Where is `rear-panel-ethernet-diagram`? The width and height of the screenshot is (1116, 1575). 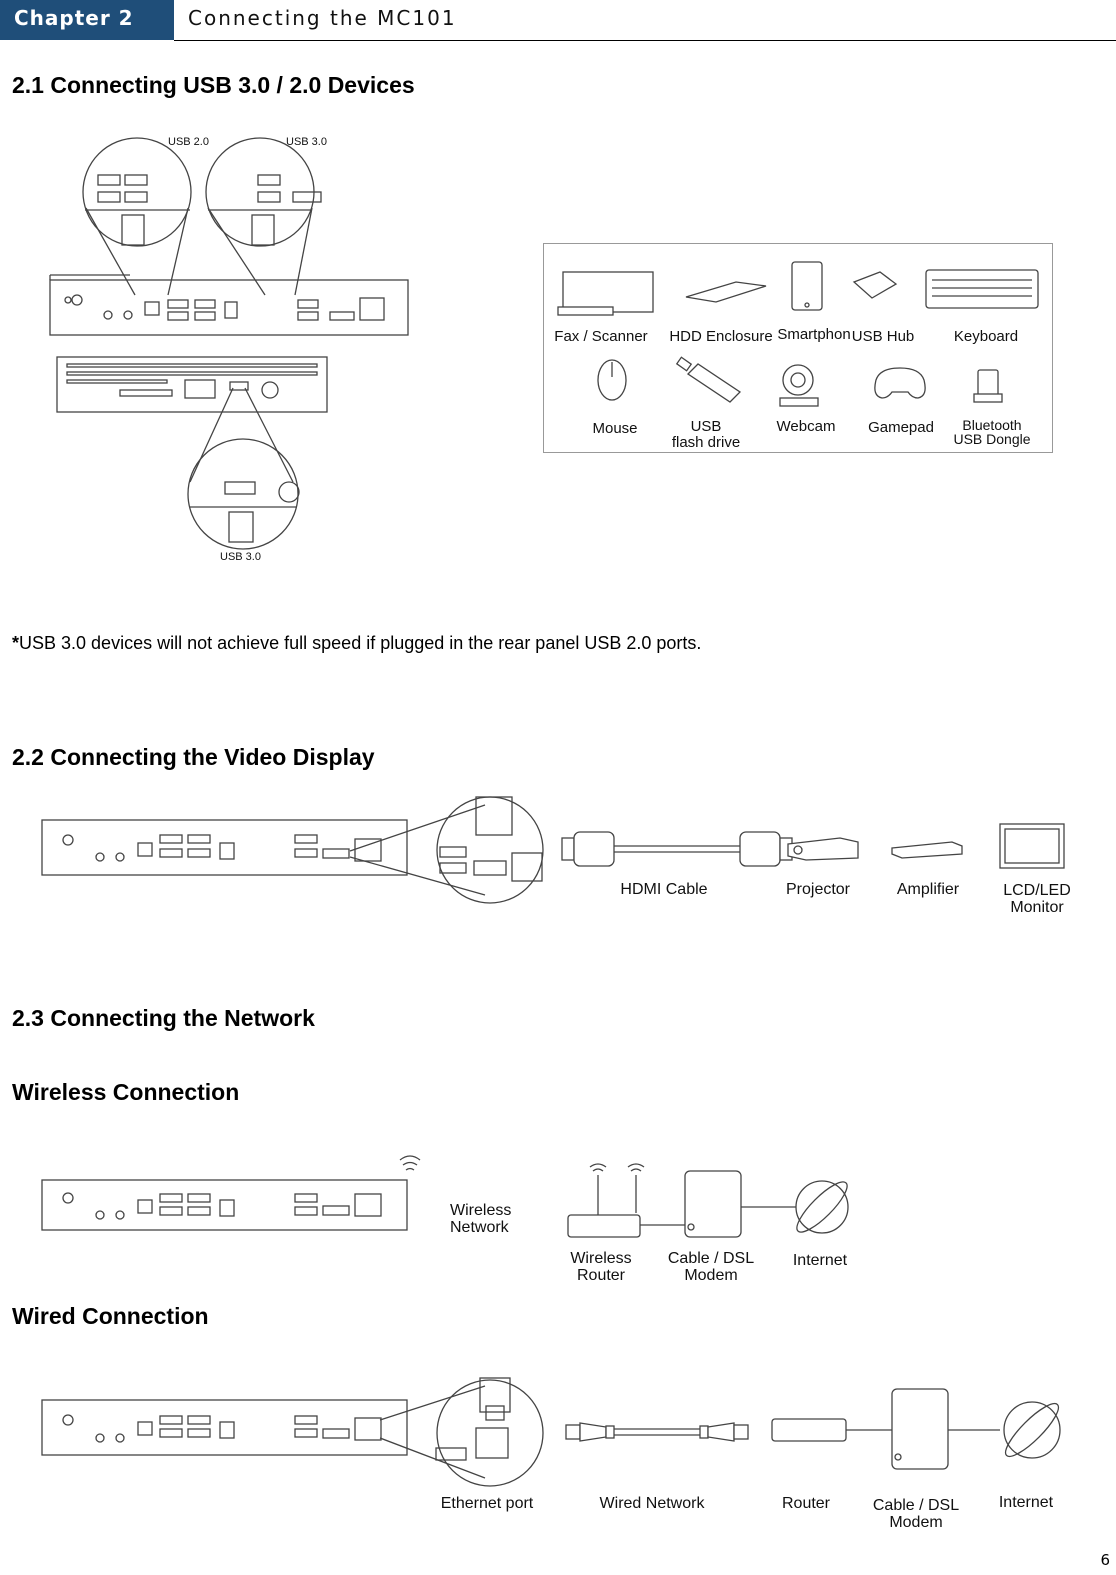
rear-panel-ethernet-diagram is located at coordinates (292, 1432).